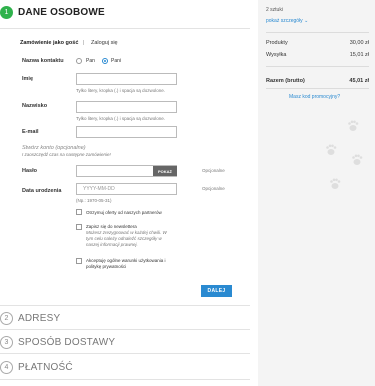  Describe the element at coordinates (112, 244) in the screenshot. I see `newsletter-note-line-3: naszej informacji prawnej.` at that location.